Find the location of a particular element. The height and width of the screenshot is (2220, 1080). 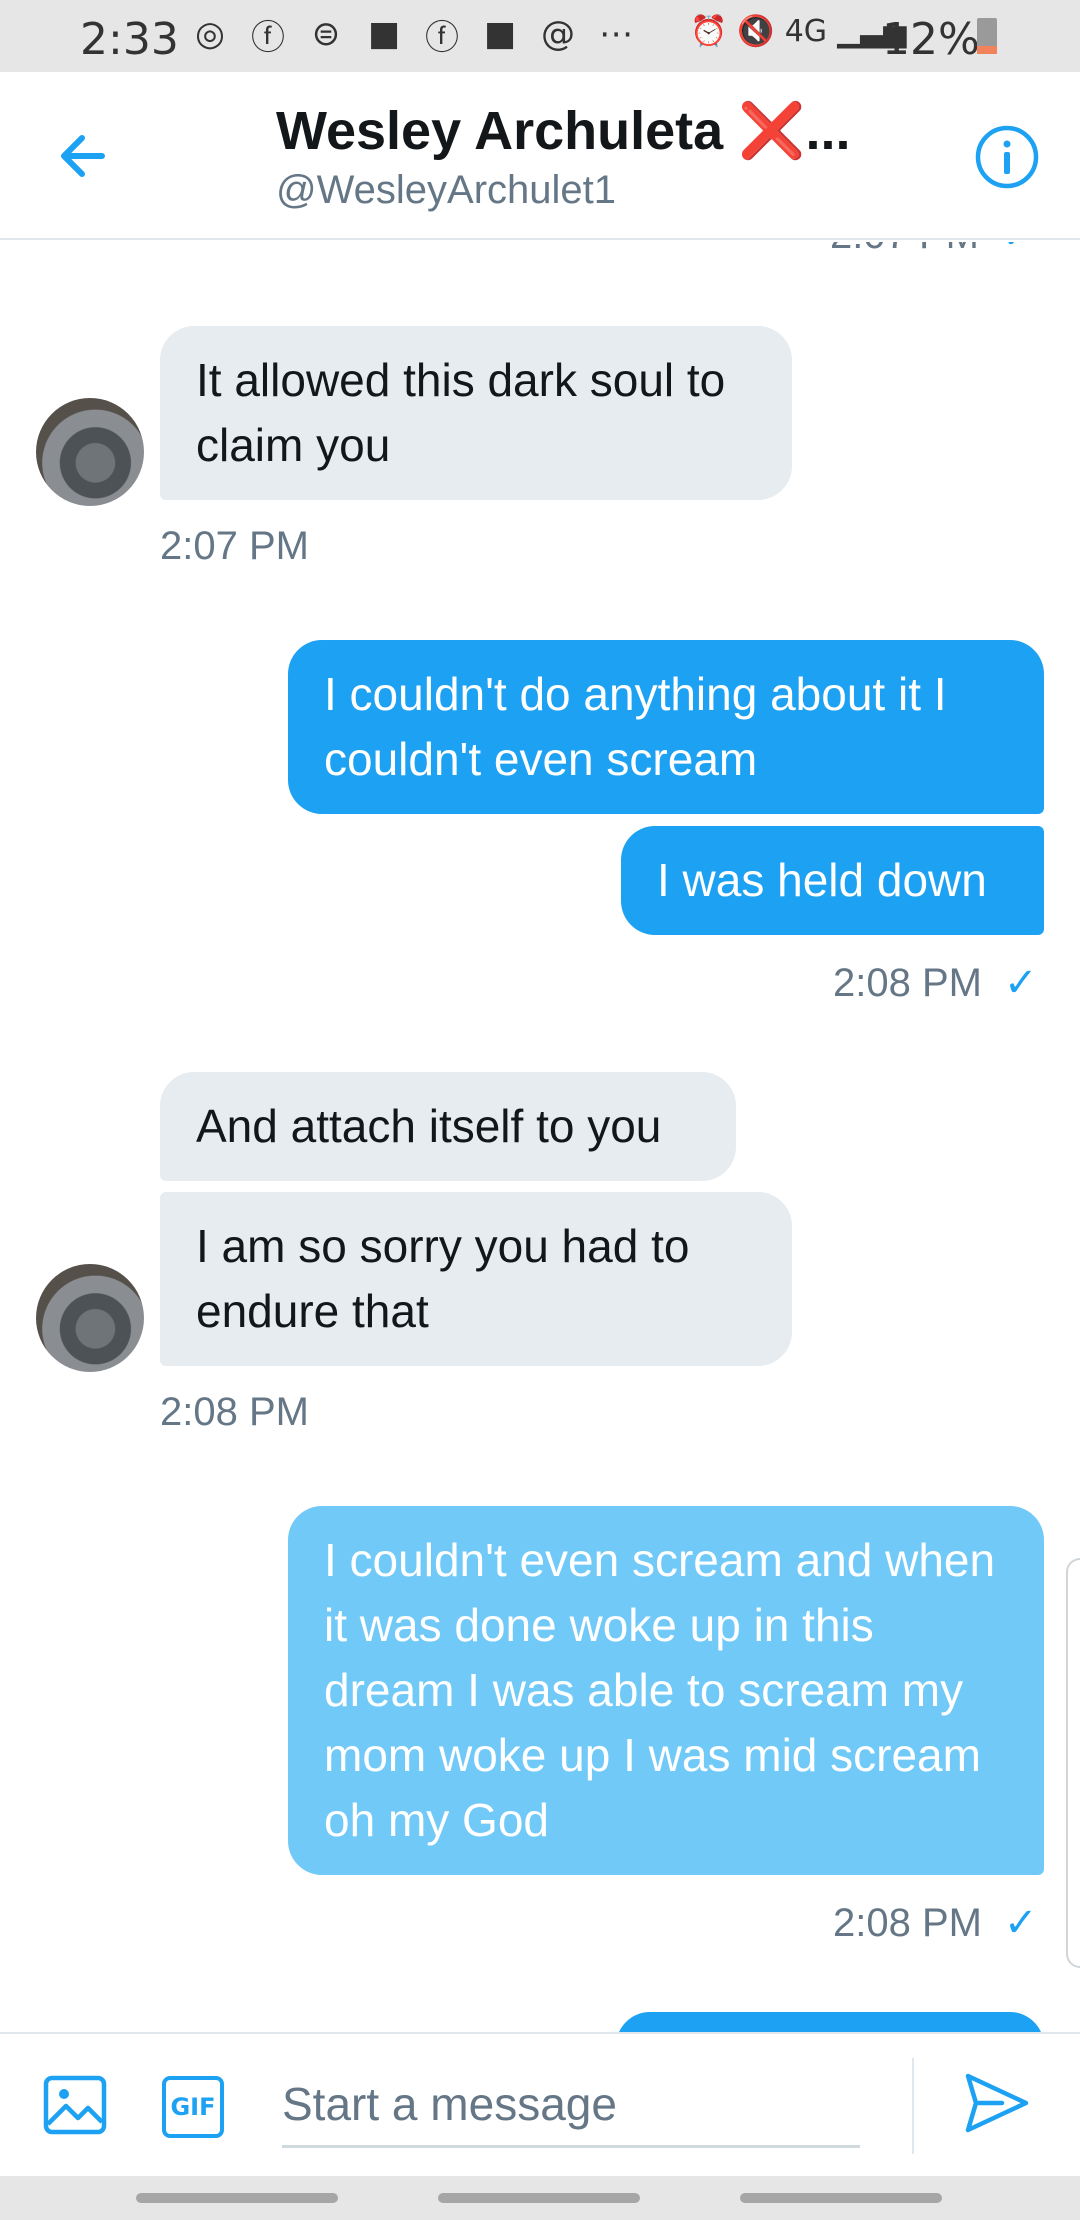

composer-divider is located at coordinates (913, 2106).